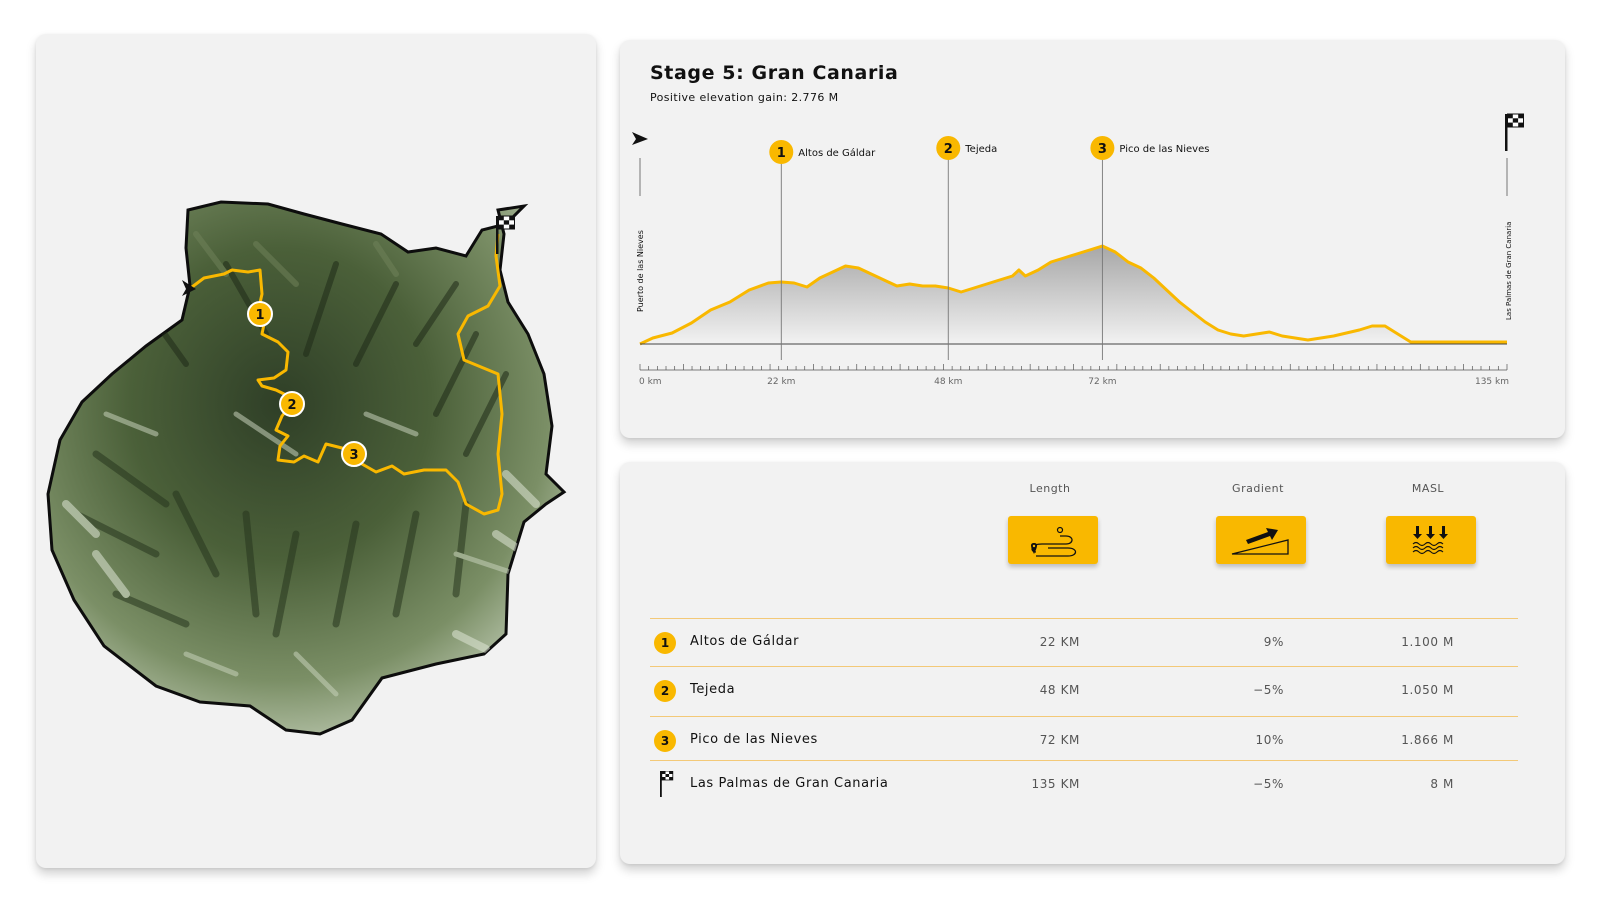 Image resolution: width=1600 pixels, height=900 pixels. I want to click on row-badge-3: 3, so click(665, 741).